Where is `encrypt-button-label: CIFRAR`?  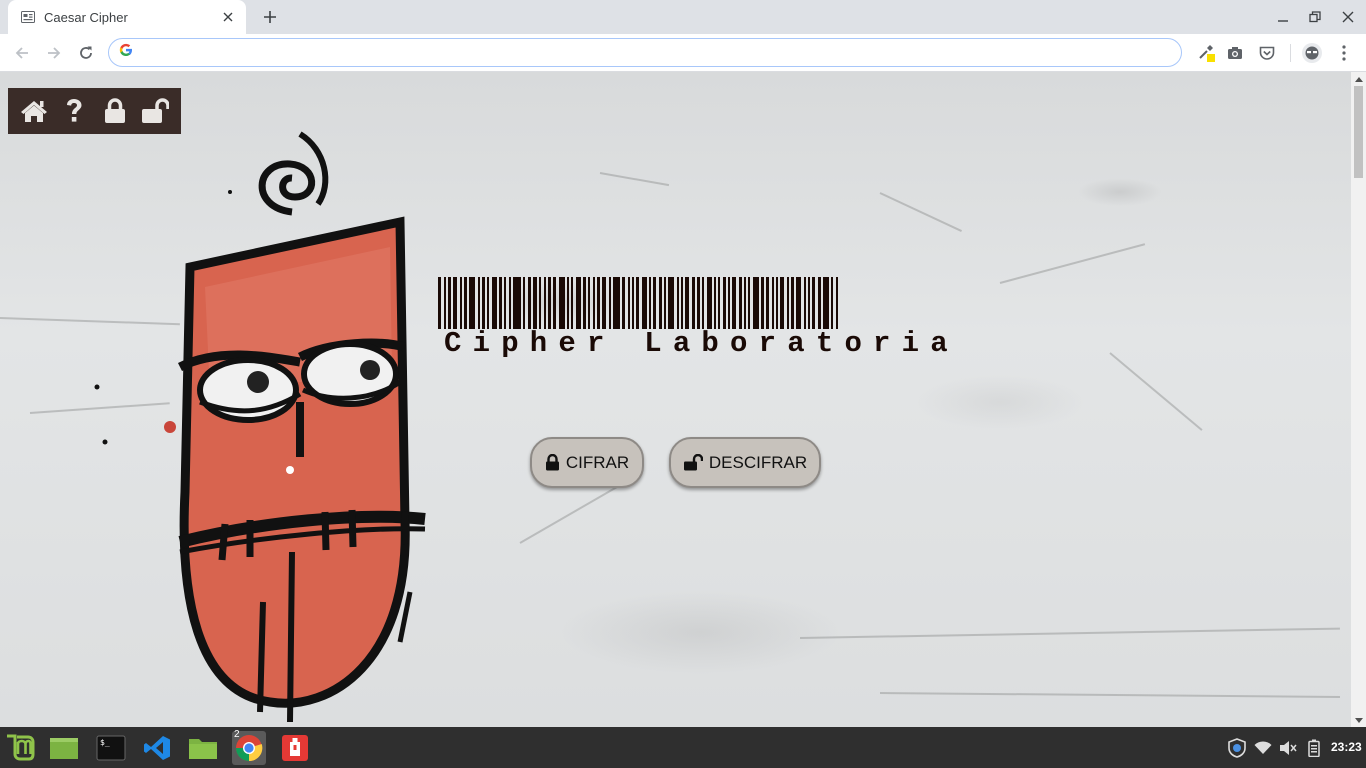 encrypt-button-label: CIFRAR is located at coordinates (597, 462).